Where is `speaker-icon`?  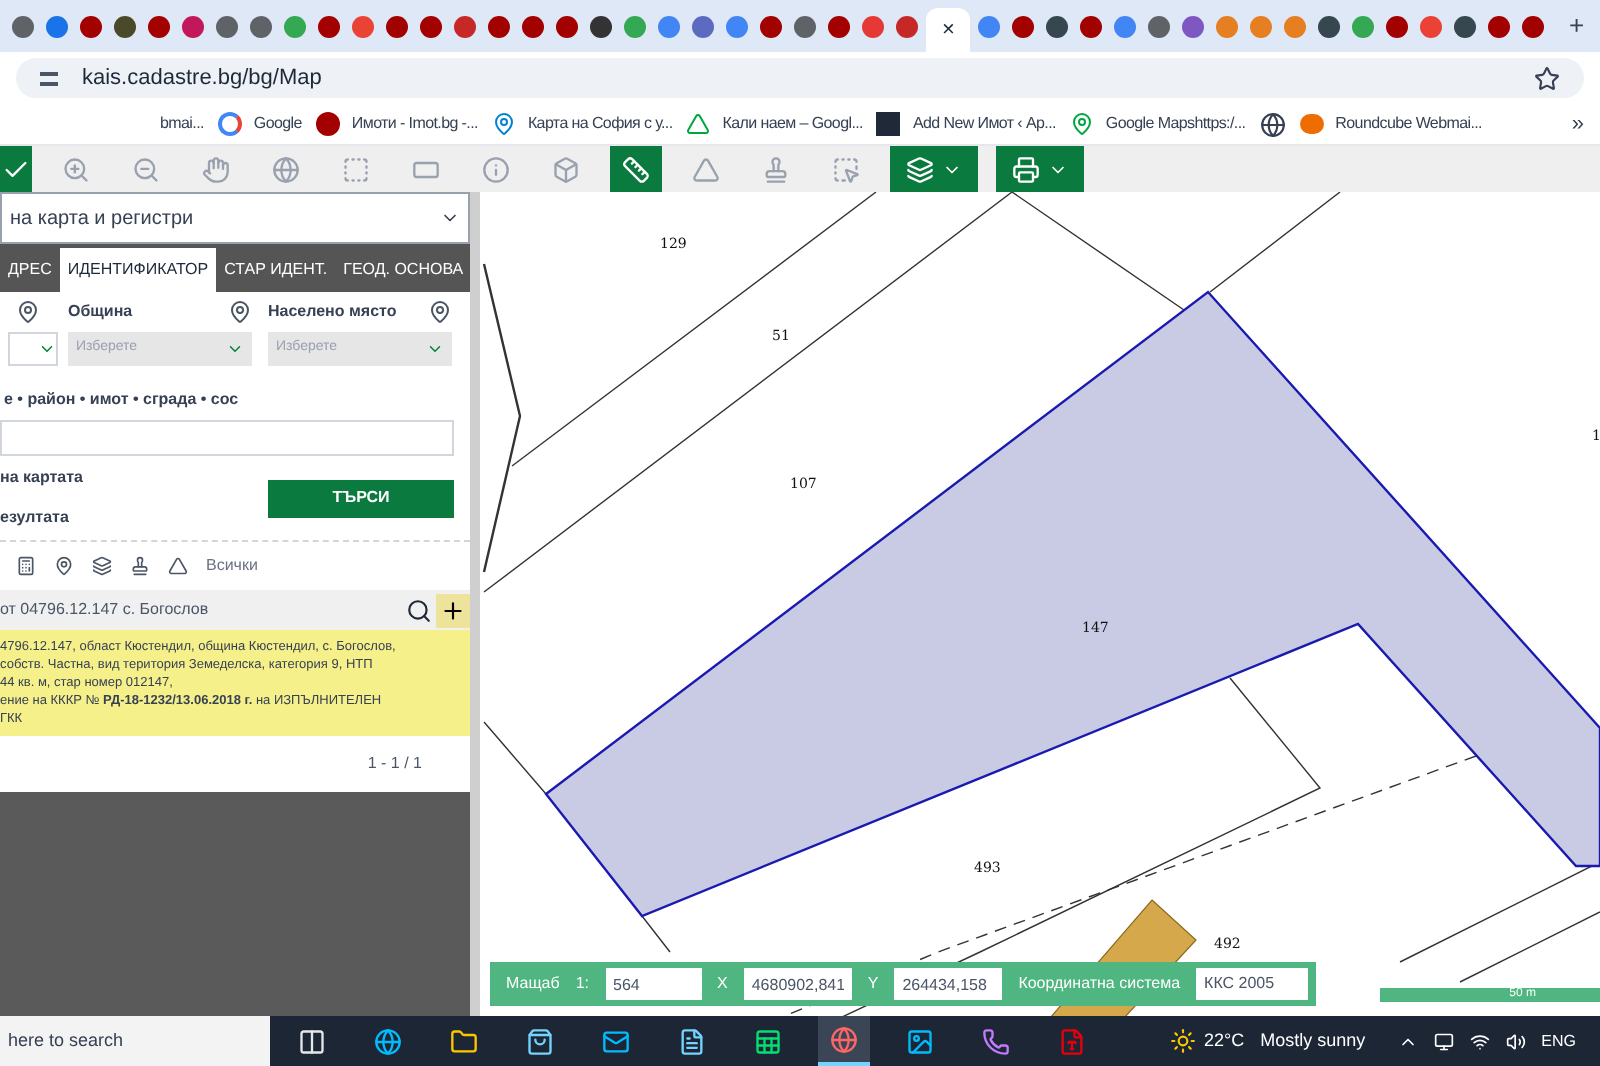 speaker-icon is located at coordinates (1515, 1041).